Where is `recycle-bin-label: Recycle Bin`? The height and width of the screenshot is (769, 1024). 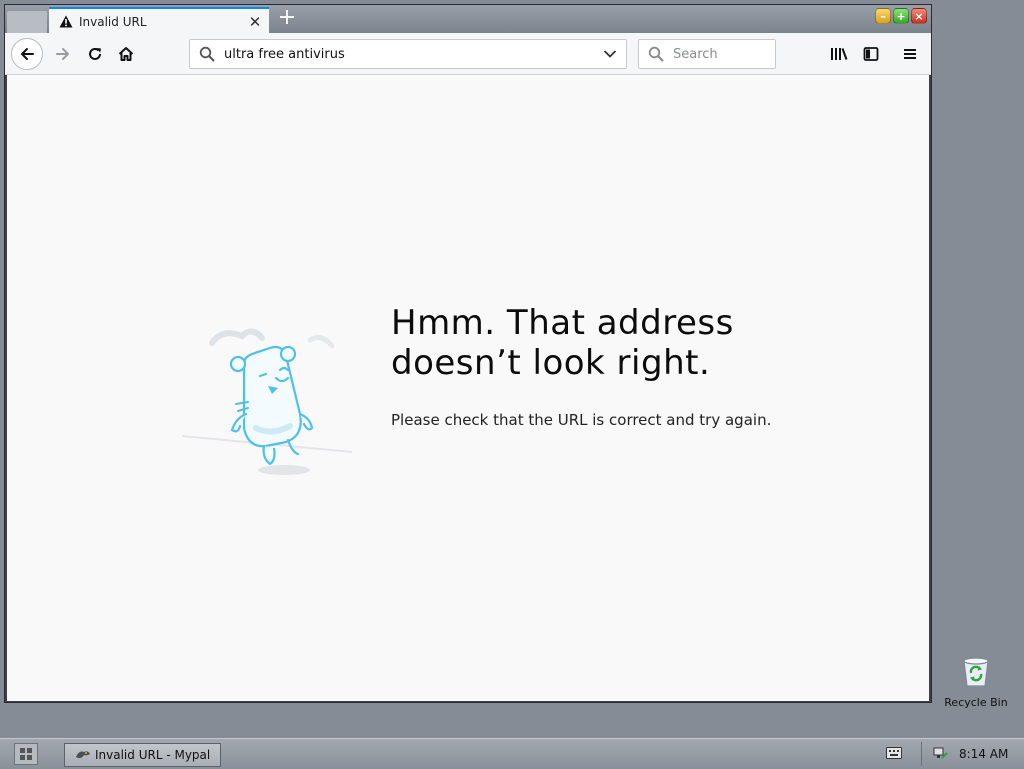 recycle-bin-label: Recycle Bin is located at coordinates (976, 702).